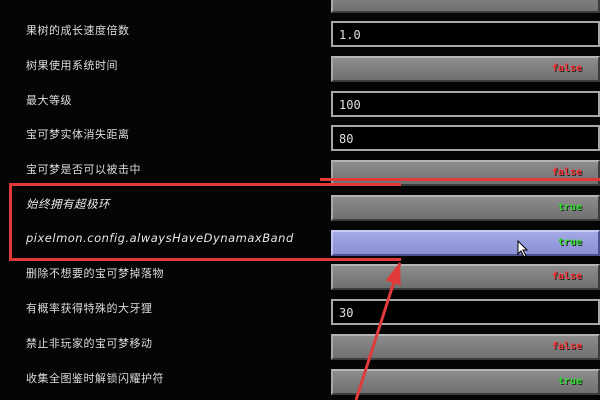 The image size is (600, 400). Describe the element at coordinates (378, 331) in the screenshot. I see `annotation-arrow` at that location.